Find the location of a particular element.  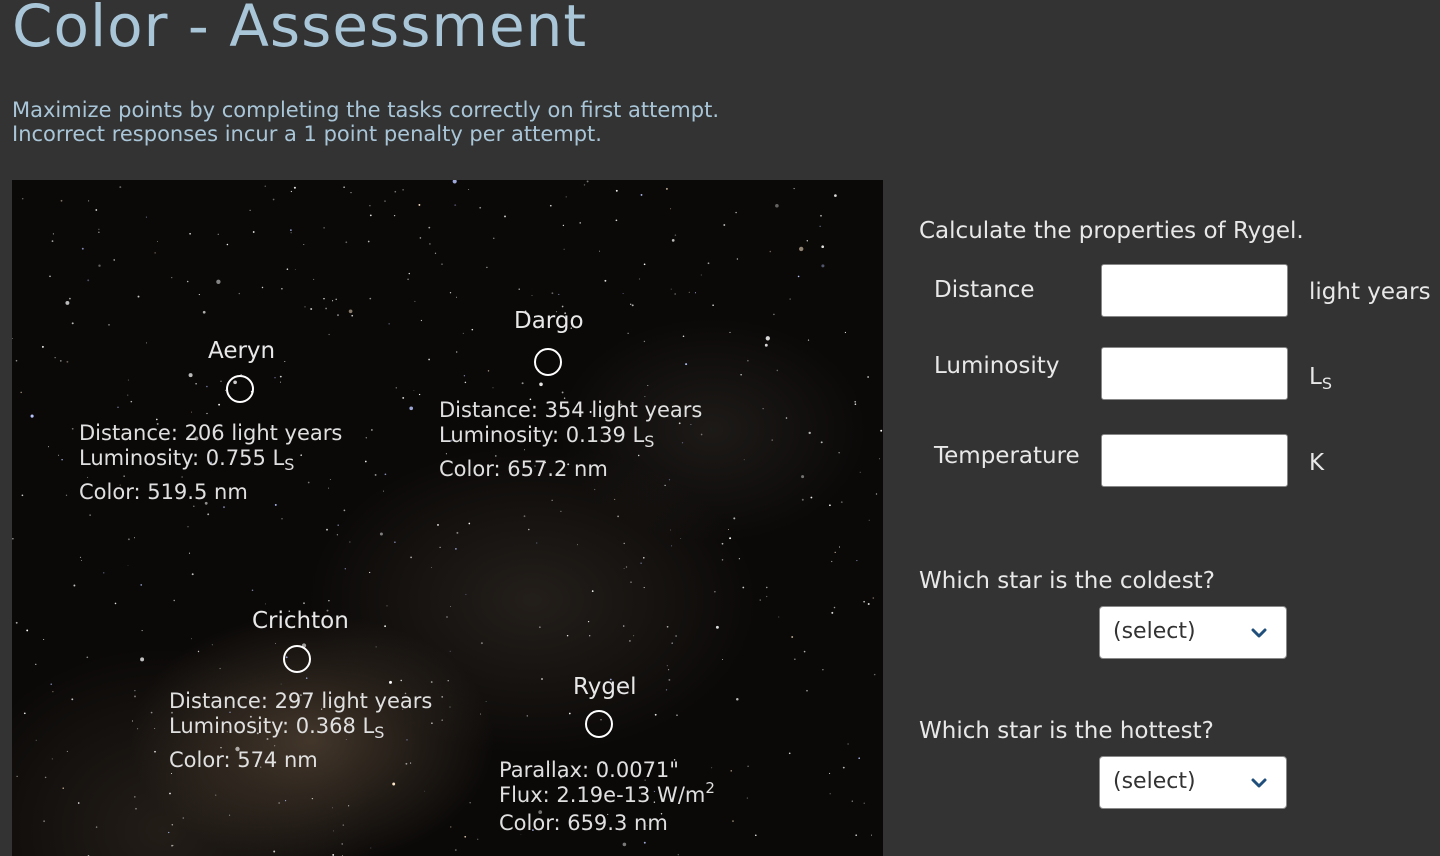

hottest-select: (select) is located at coordinates (1193, 782).